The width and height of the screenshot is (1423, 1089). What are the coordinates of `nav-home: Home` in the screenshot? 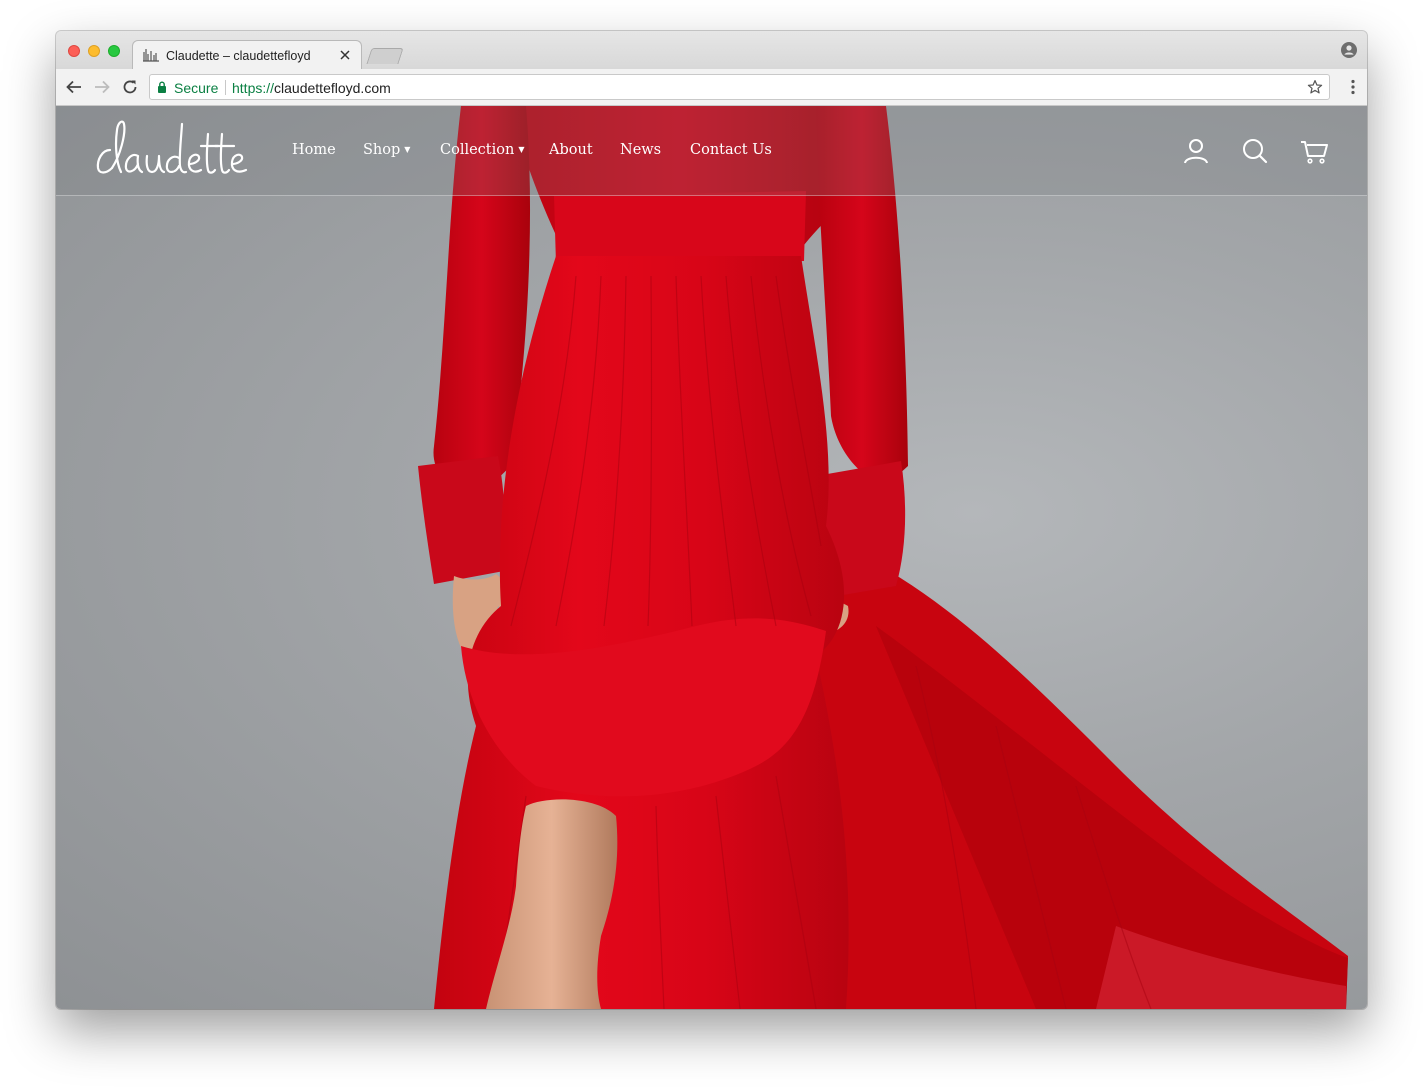 It's located at (314, 150).